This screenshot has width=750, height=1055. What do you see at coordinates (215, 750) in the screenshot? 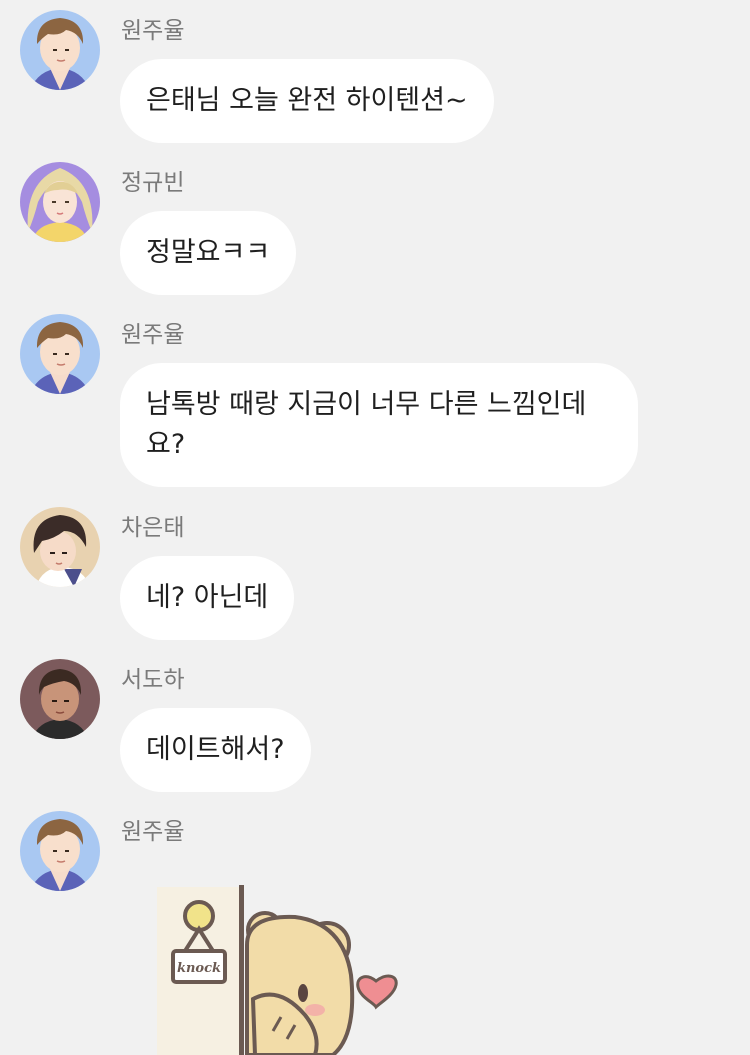
I see `message-bubble: 데이트해서?` at bounding box center [215, 750].